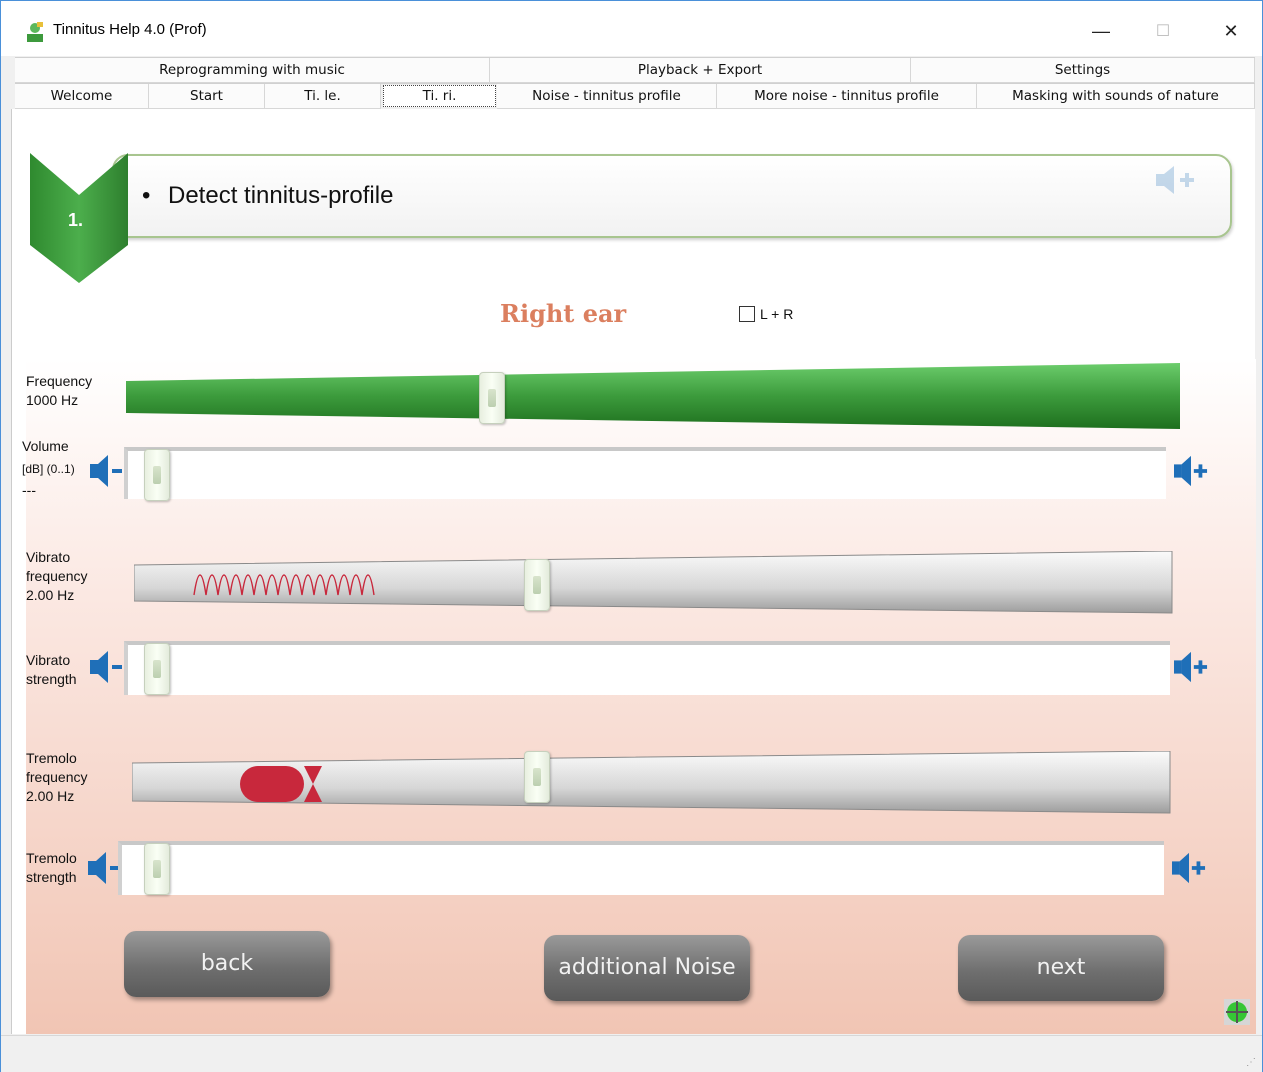 This screenshot has height=1072, width=1263. I want to click on tremolo-frequency-slider-track, so click(652, 783).